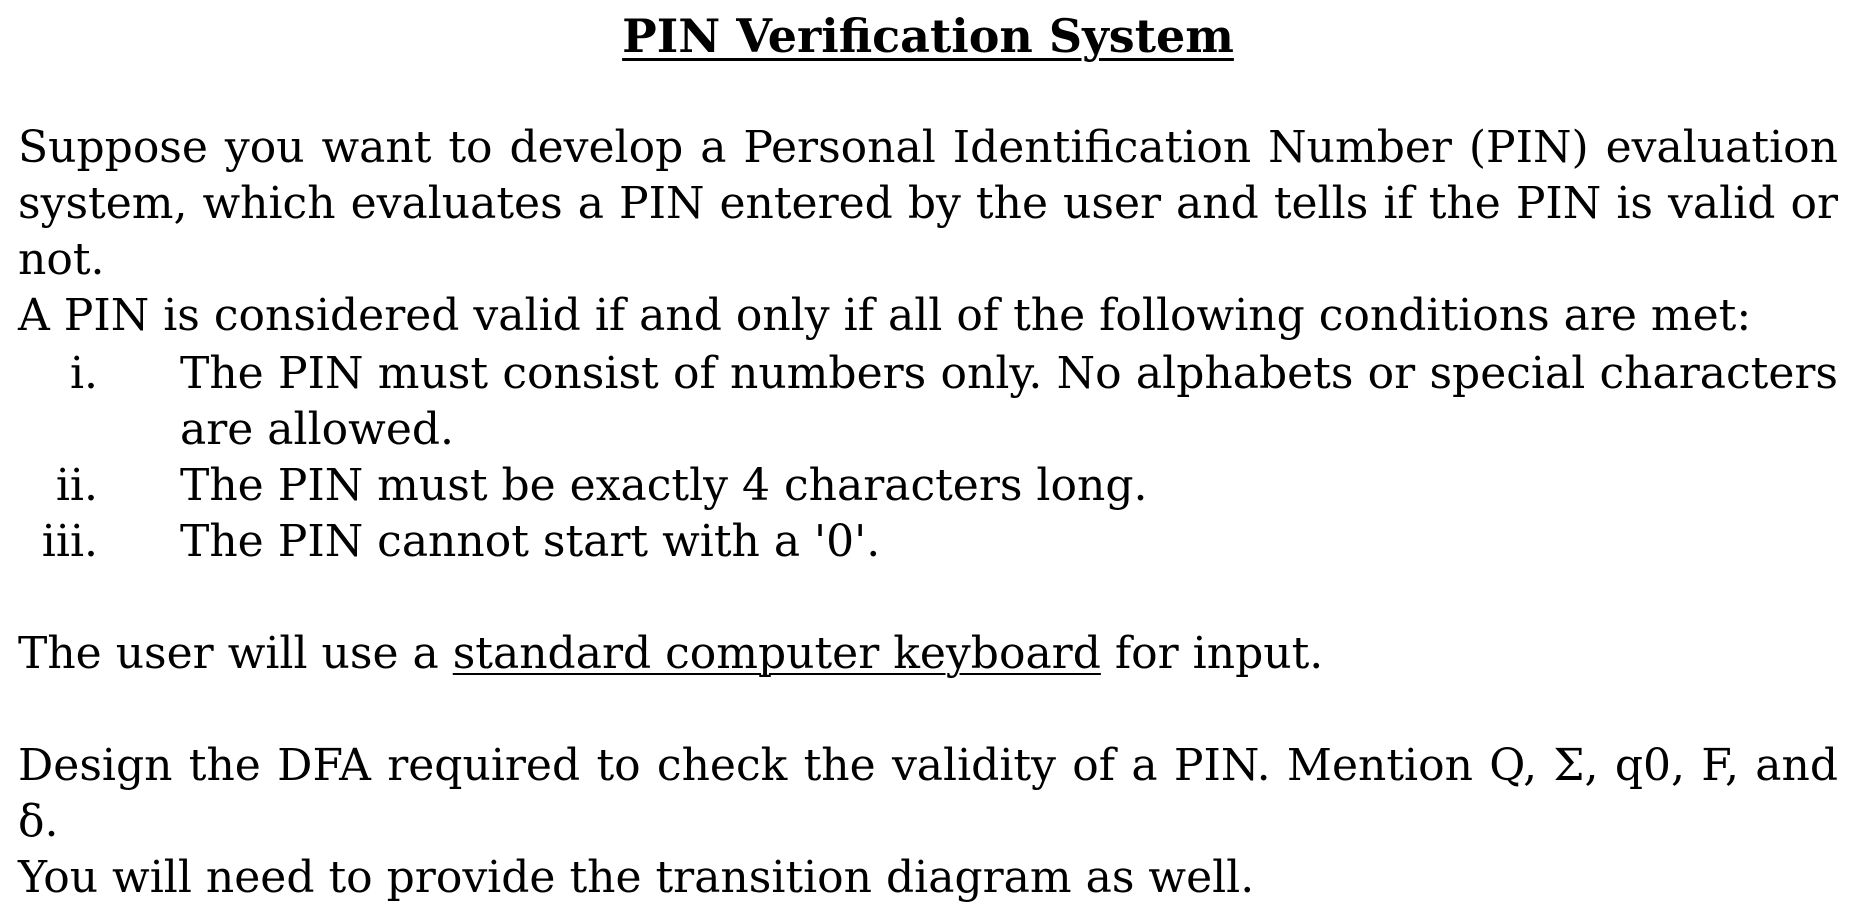 The height and width of the screenshot is (906, 1856). Describe the element at coordinates (69, 541) in the screenshot. I see `condition-number: iii.` at that location.